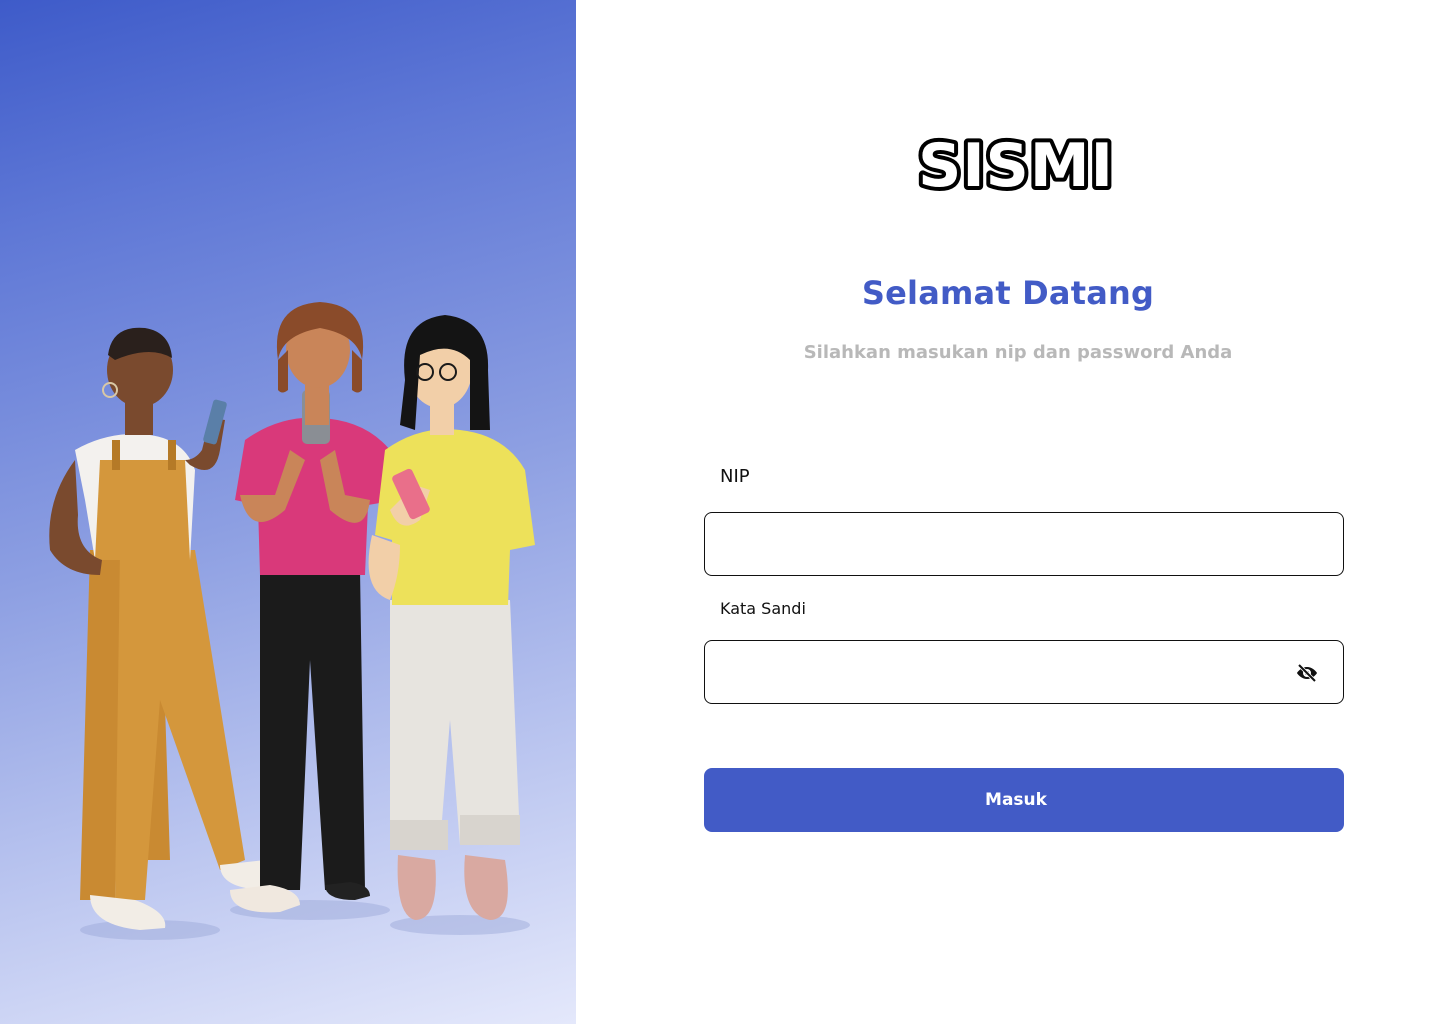  I want to click on sismi-logo: SISMI, so click(1015, 162).